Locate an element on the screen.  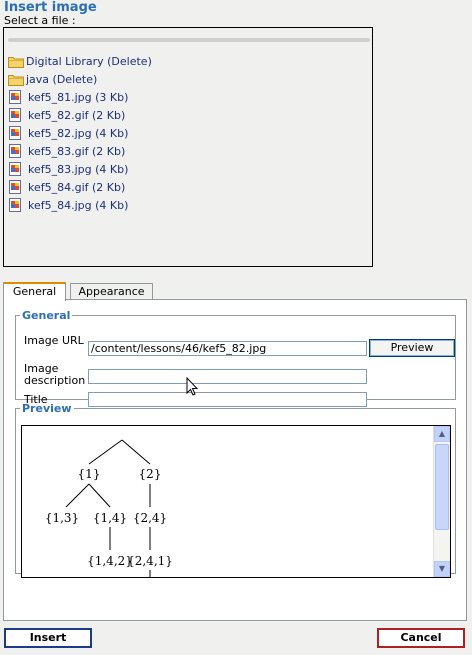
file-item: kef5_83.gif (2 Kb) is located at coordinates (80, 151).